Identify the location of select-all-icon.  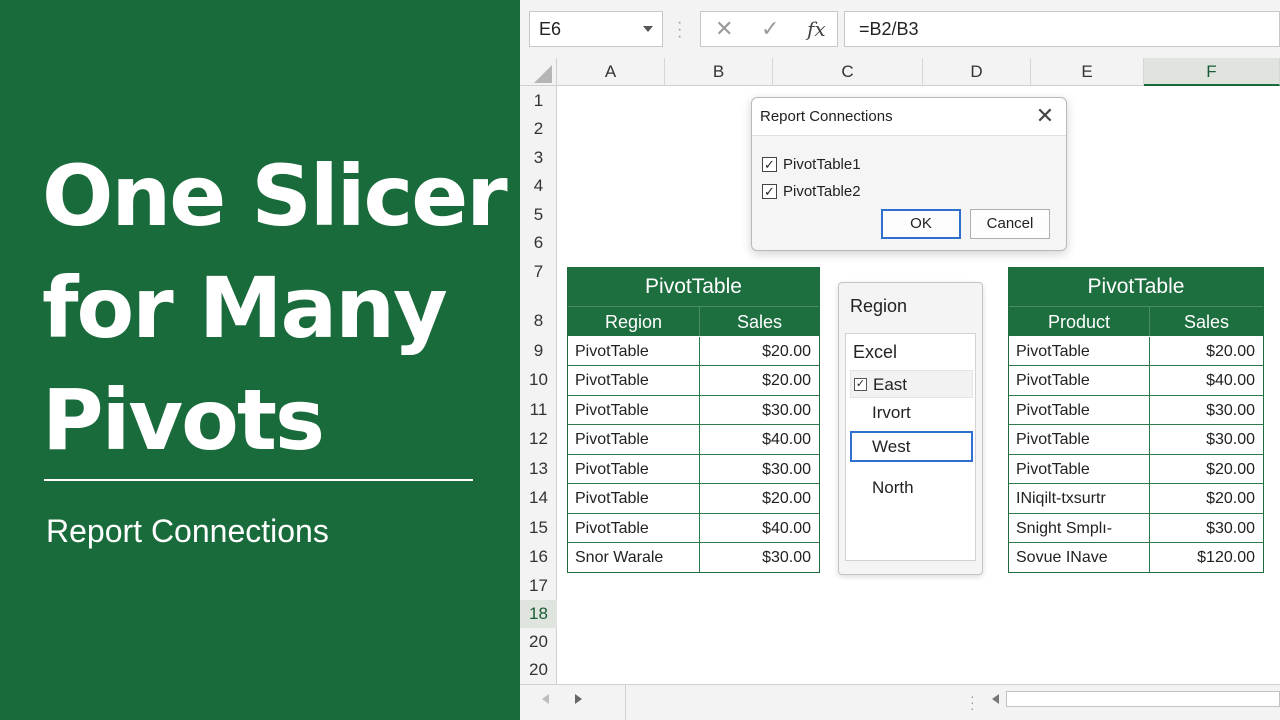
(543, 74).